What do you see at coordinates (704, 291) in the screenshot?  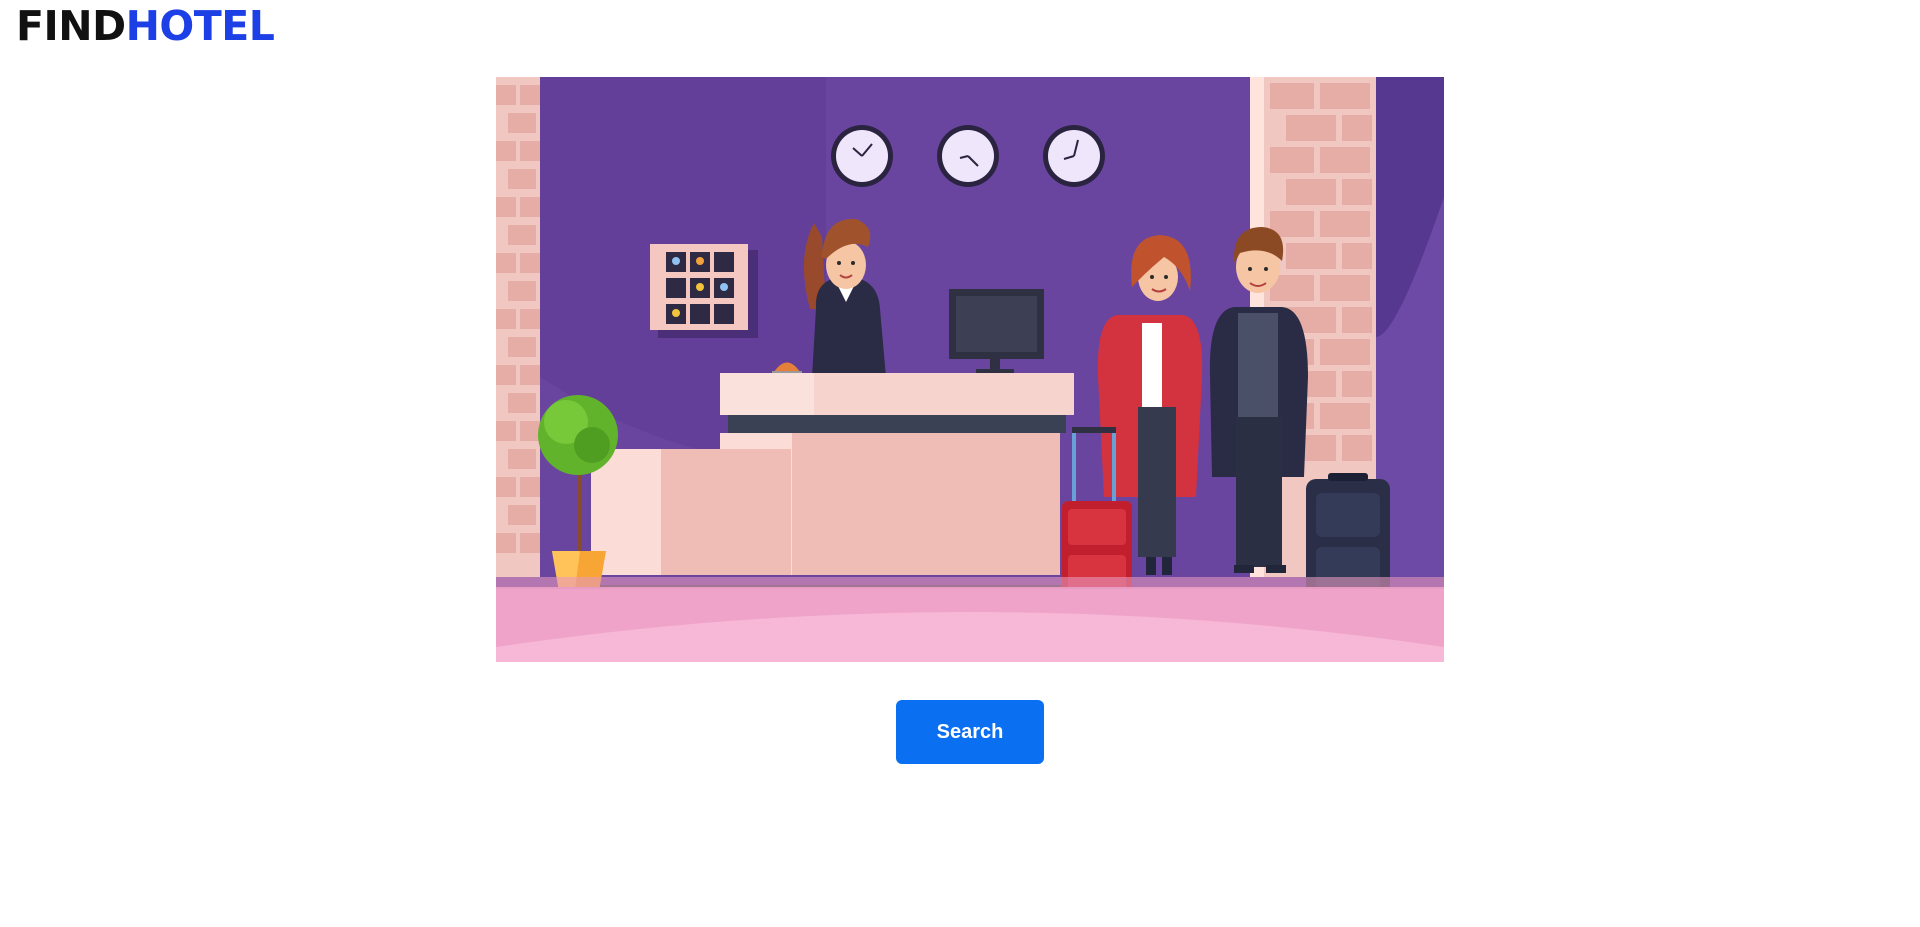 I see `key-board` at bounding box center [704, 291].